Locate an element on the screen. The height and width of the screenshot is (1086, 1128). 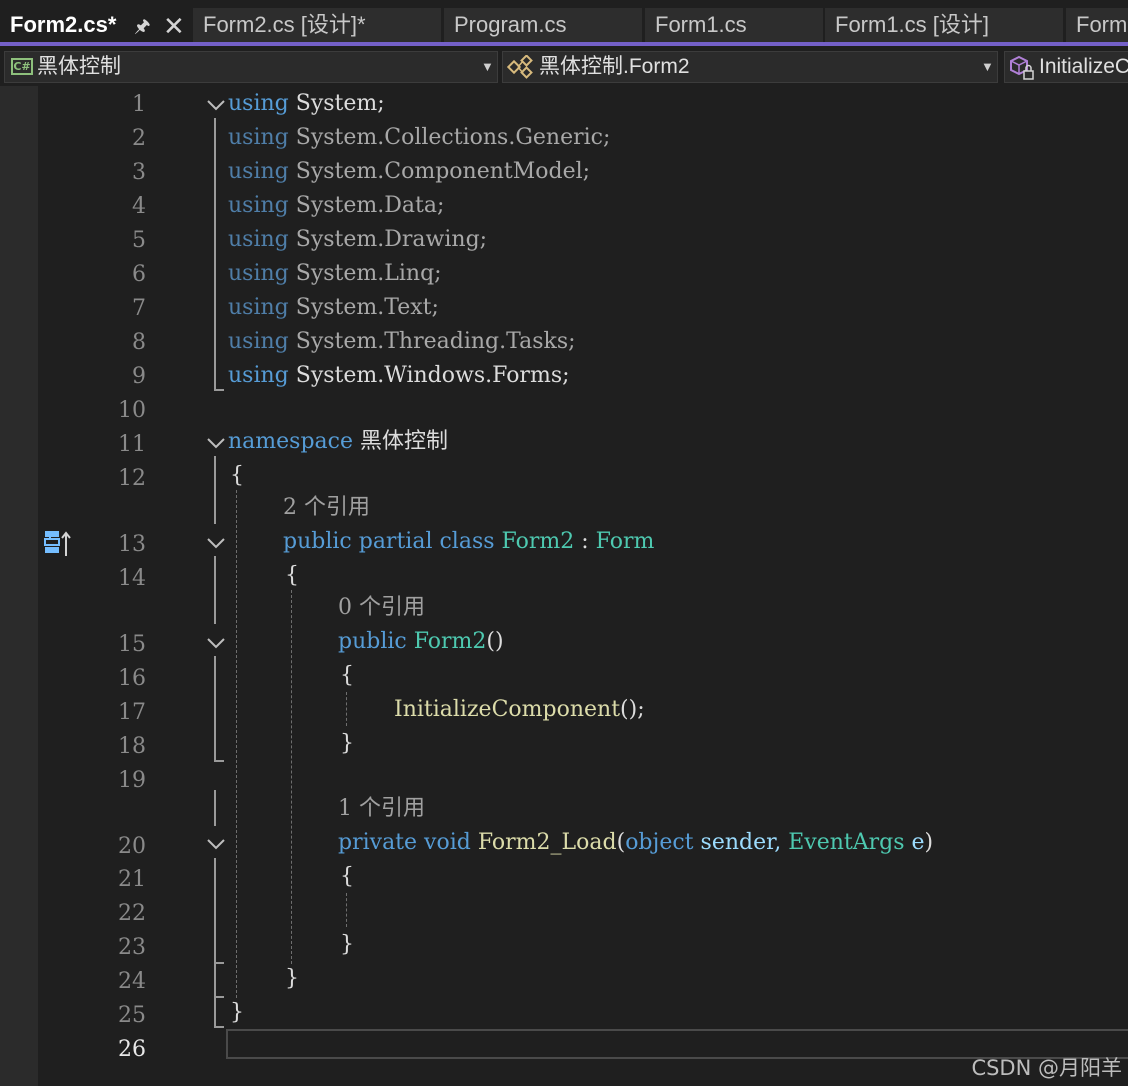
code-line: using System.Linq; is located at coordinates (335, 274).